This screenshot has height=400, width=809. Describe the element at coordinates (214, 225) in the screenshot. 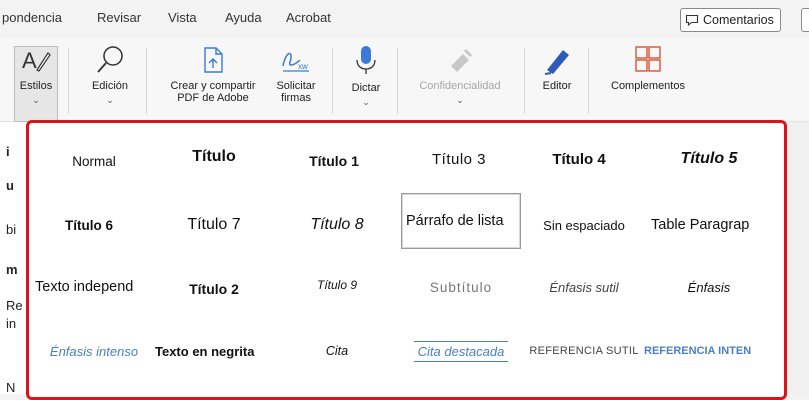

I see `style-titulo-7: Título 7` at that location.